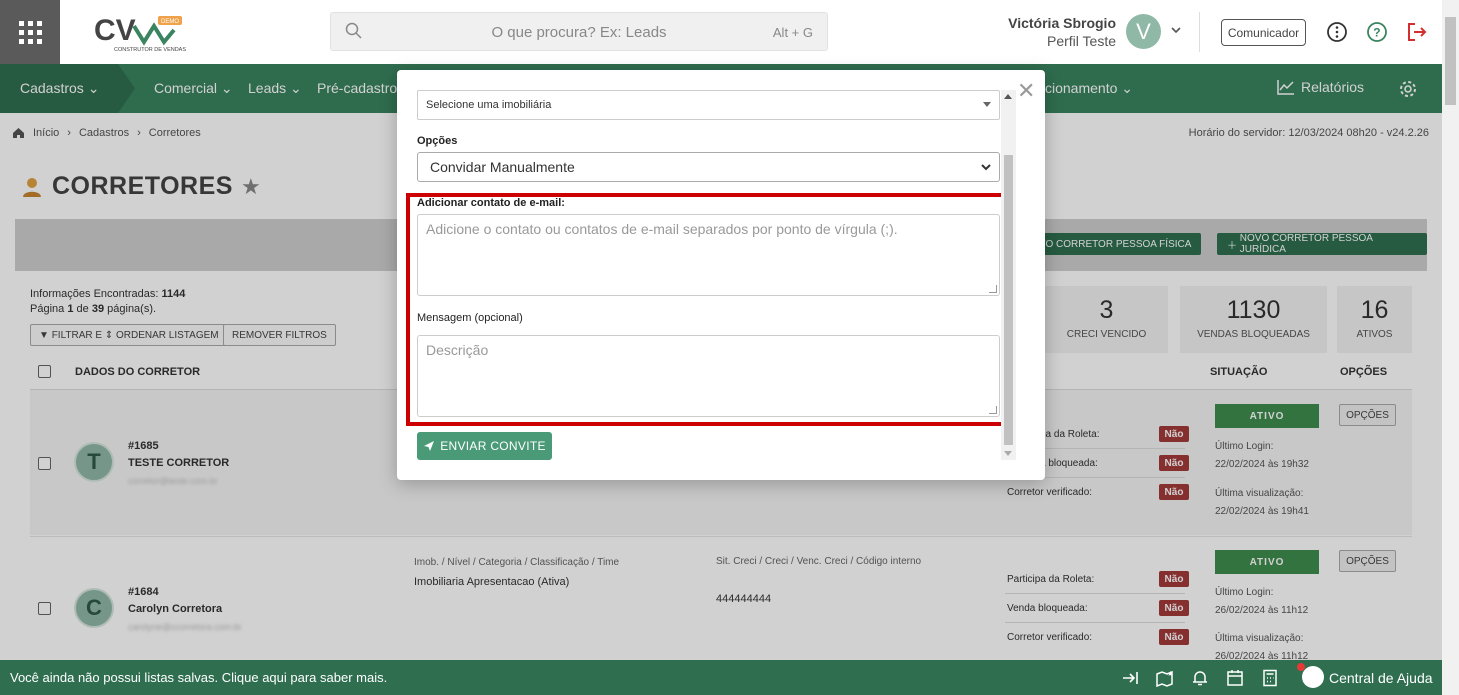 This screenshot has width=1459, height=695. What do you see at coordinates (1165, 678) in the screenshot?
I see `map-star-icon: ★` at bounding box center [1165, 678].